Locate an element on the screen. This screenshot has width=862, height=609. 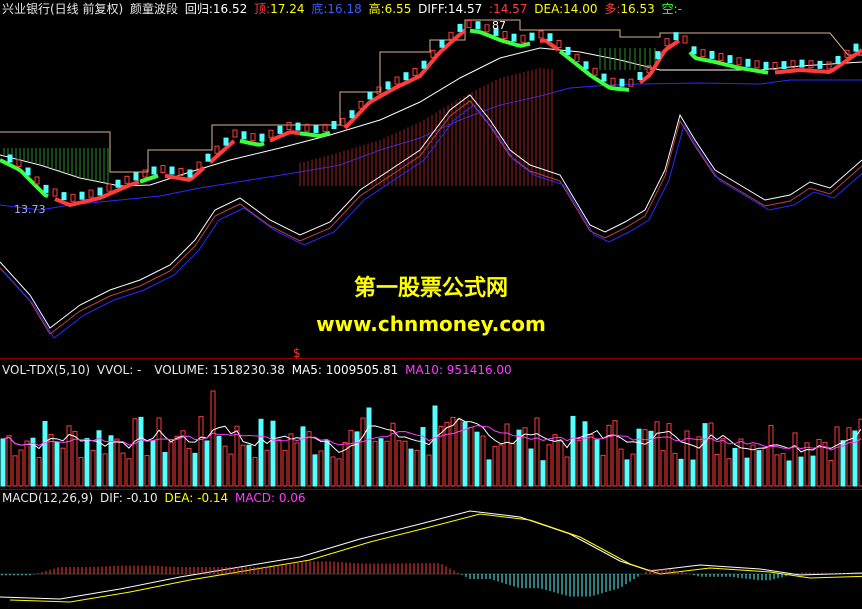
gao-value: 6.55 is located at coordinates (398, 9).